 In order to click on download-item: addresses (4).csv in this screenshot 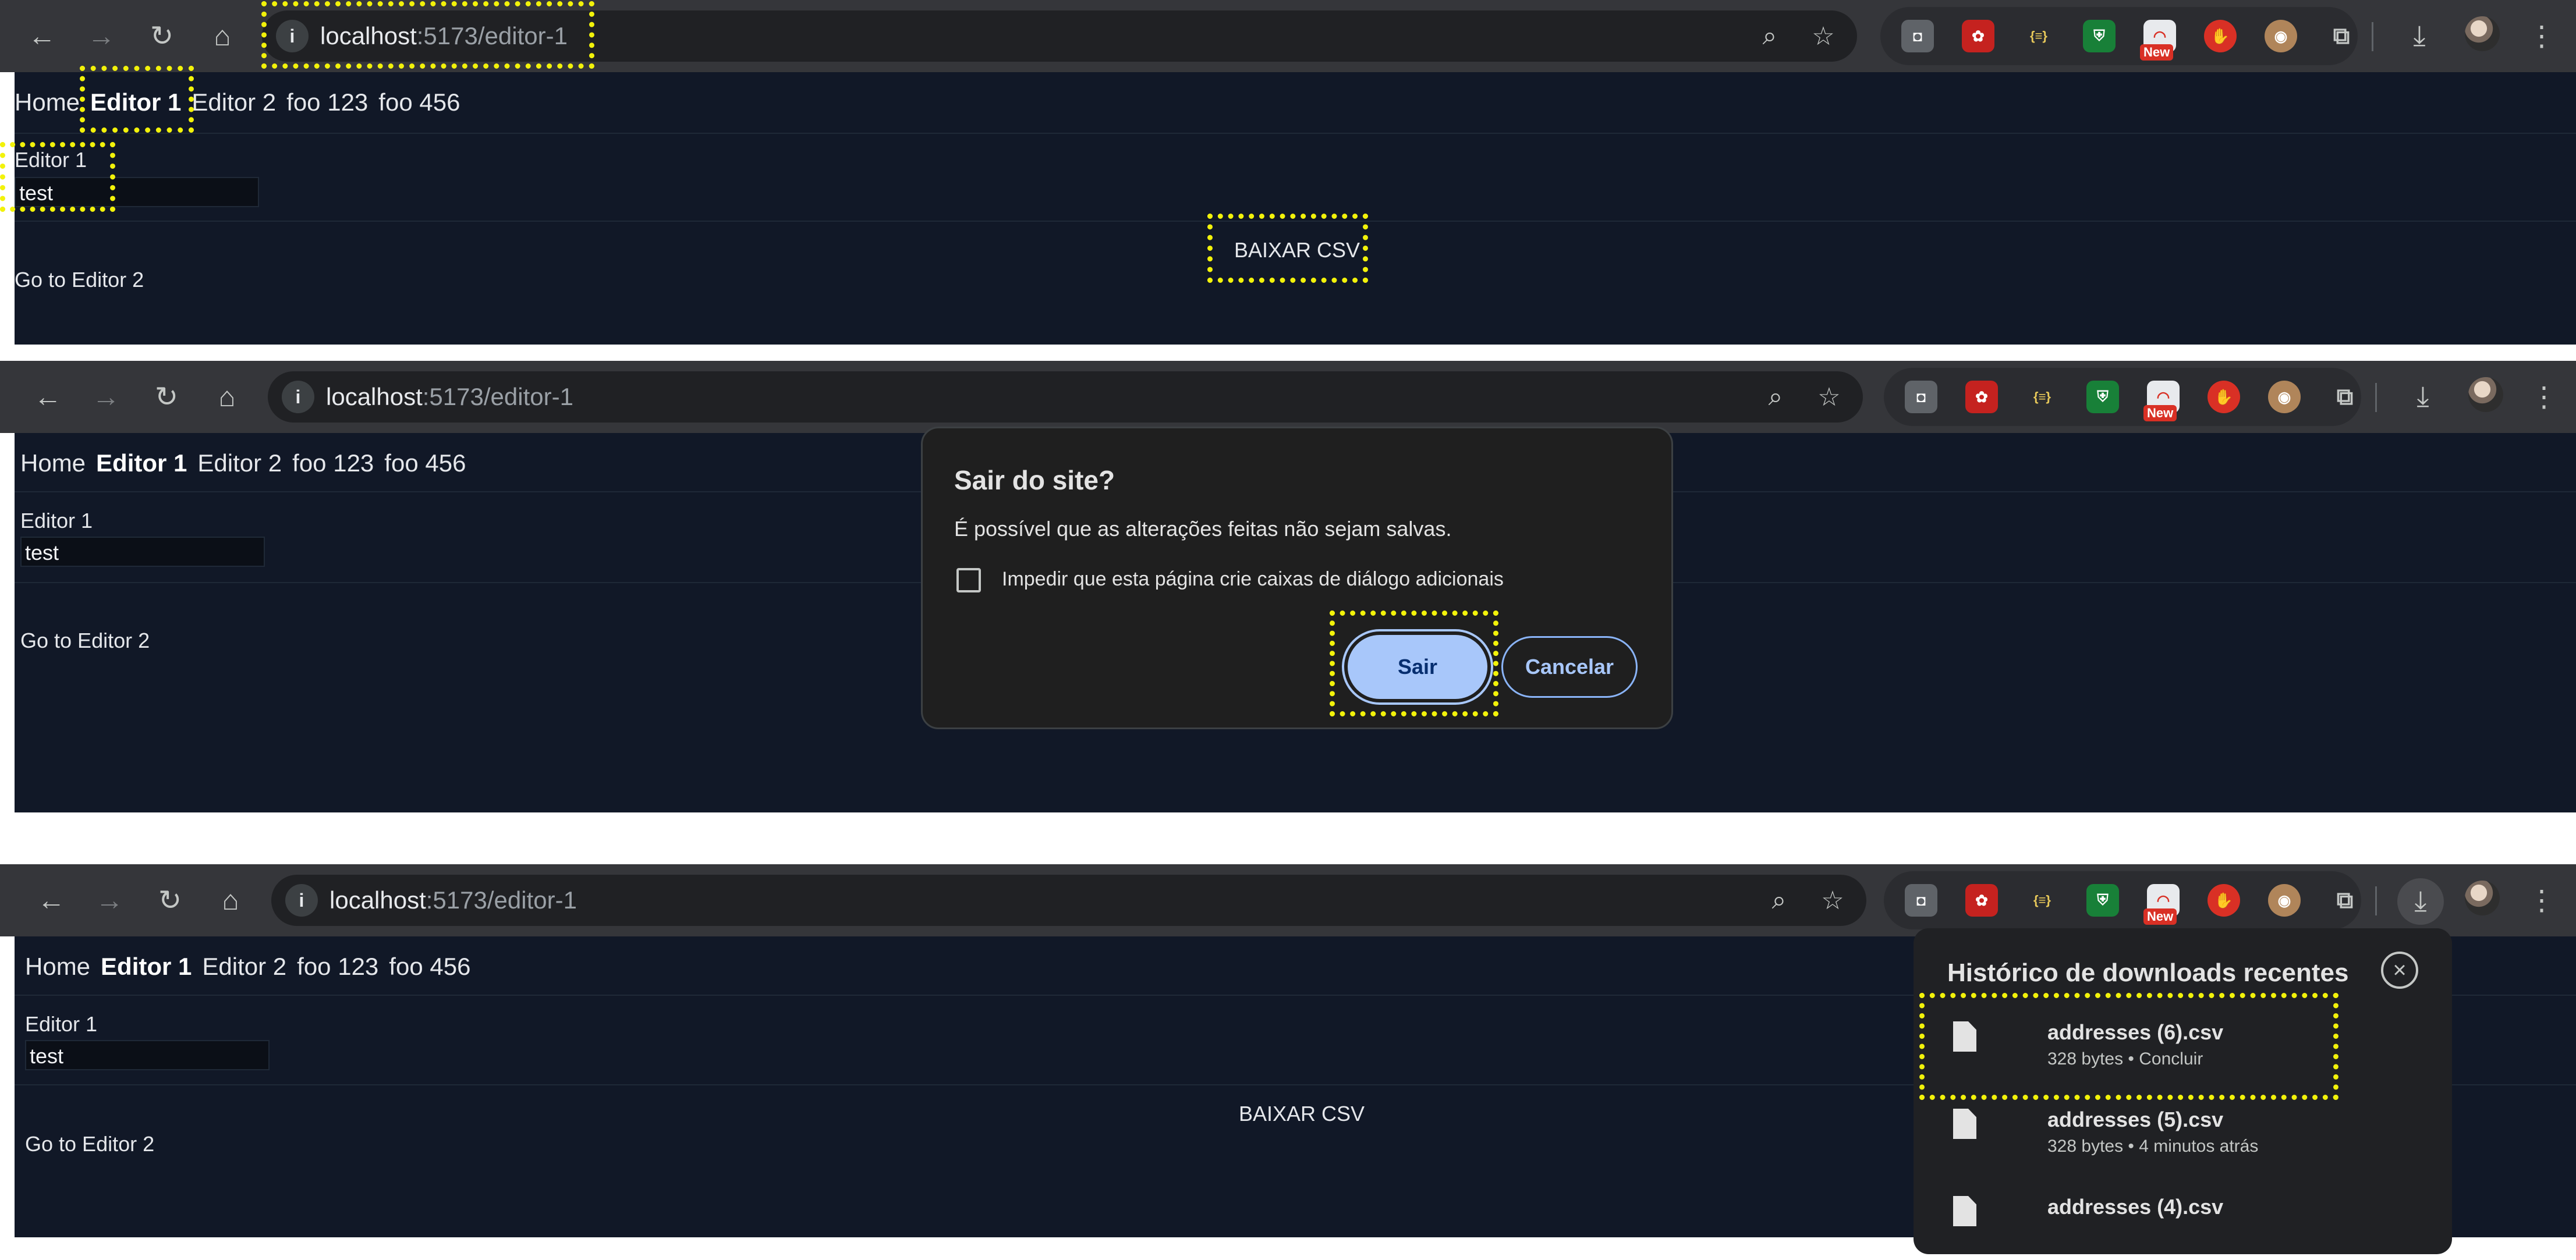, I will do `click(2181, 1216)`.